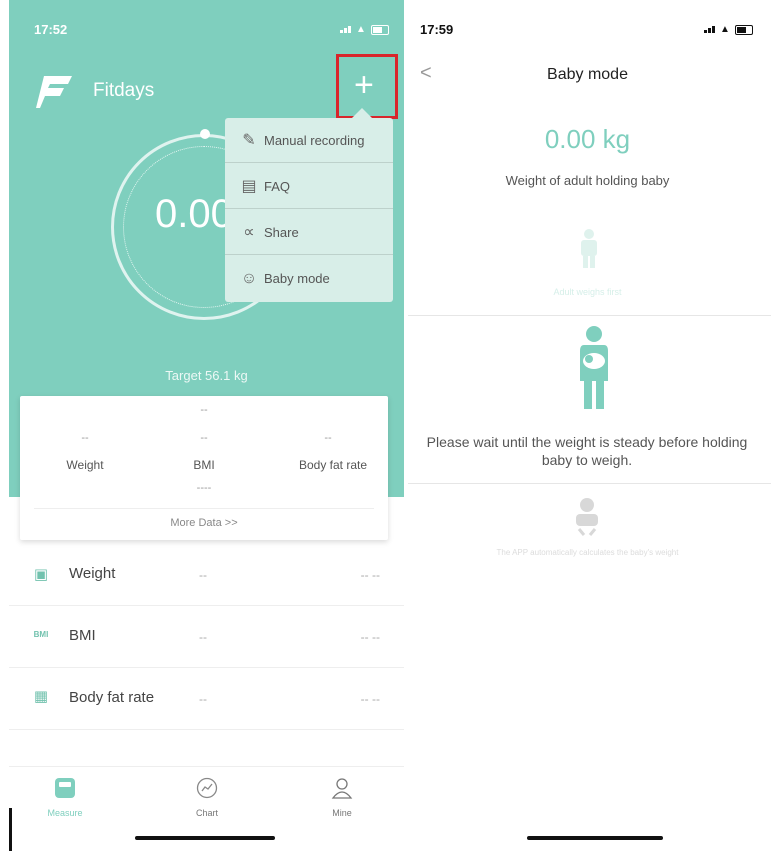  What do you see at coordinates (204, 438) in the screenshot?
I see `bmi-value: --` at bounding box center [204, 438].